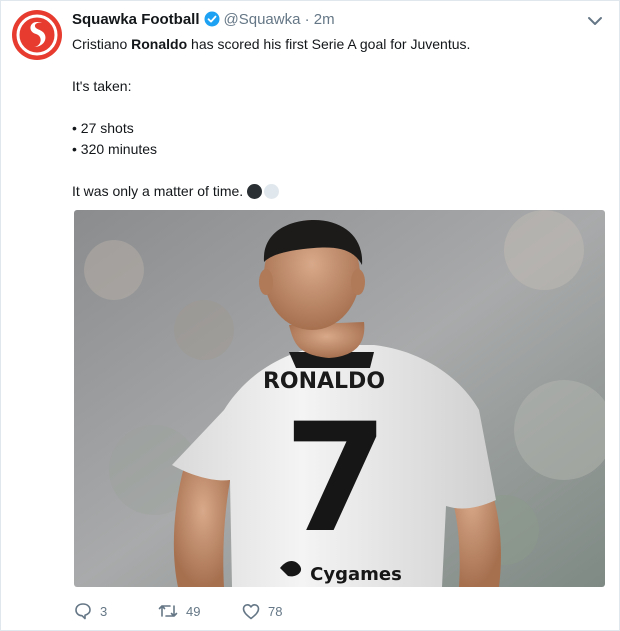  Describe the element at coordinates (179, 611) in the screenshot. I see `retweet-button: 49` at that location.